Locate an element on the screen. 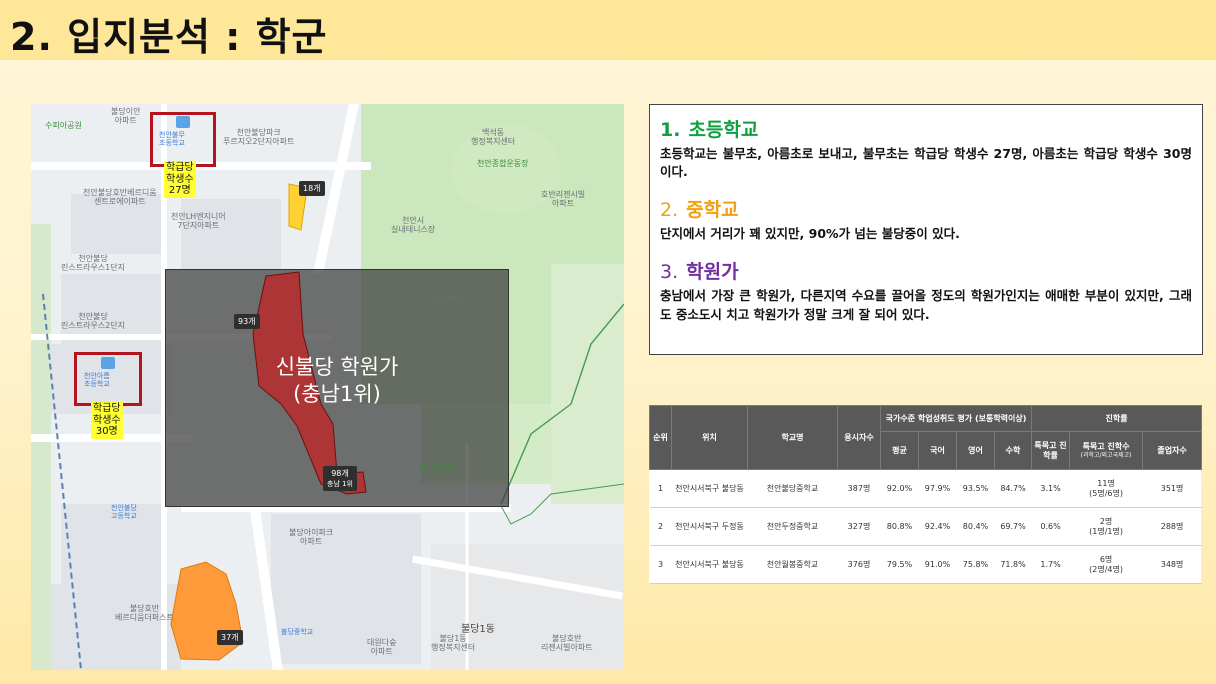 This screenshot has height=684, width=1216. table-cell: 93.5% is located at coordinates (975, 488).